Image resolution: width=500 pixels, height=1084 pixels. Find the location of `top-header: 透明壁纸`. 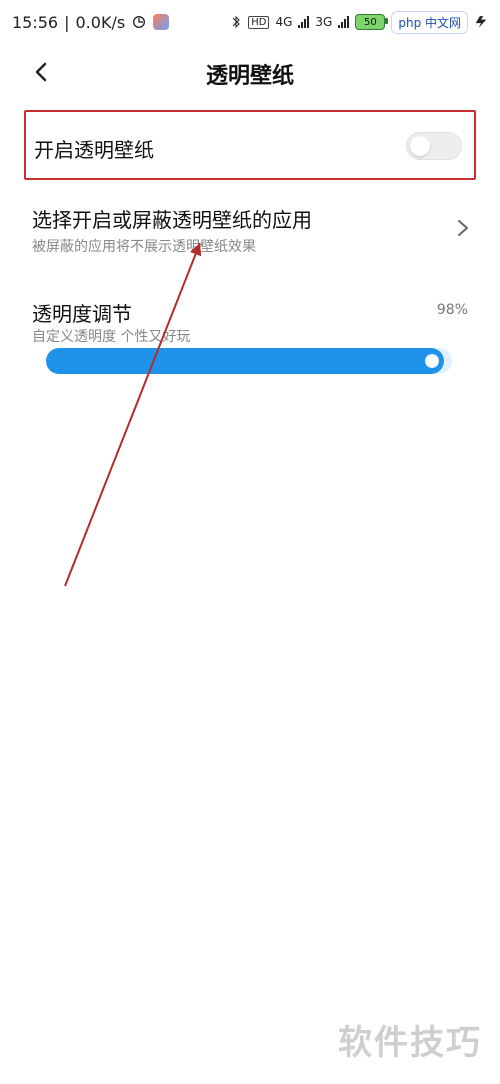

top-header: 透明壁纸 is located at coordinates (250, 74).